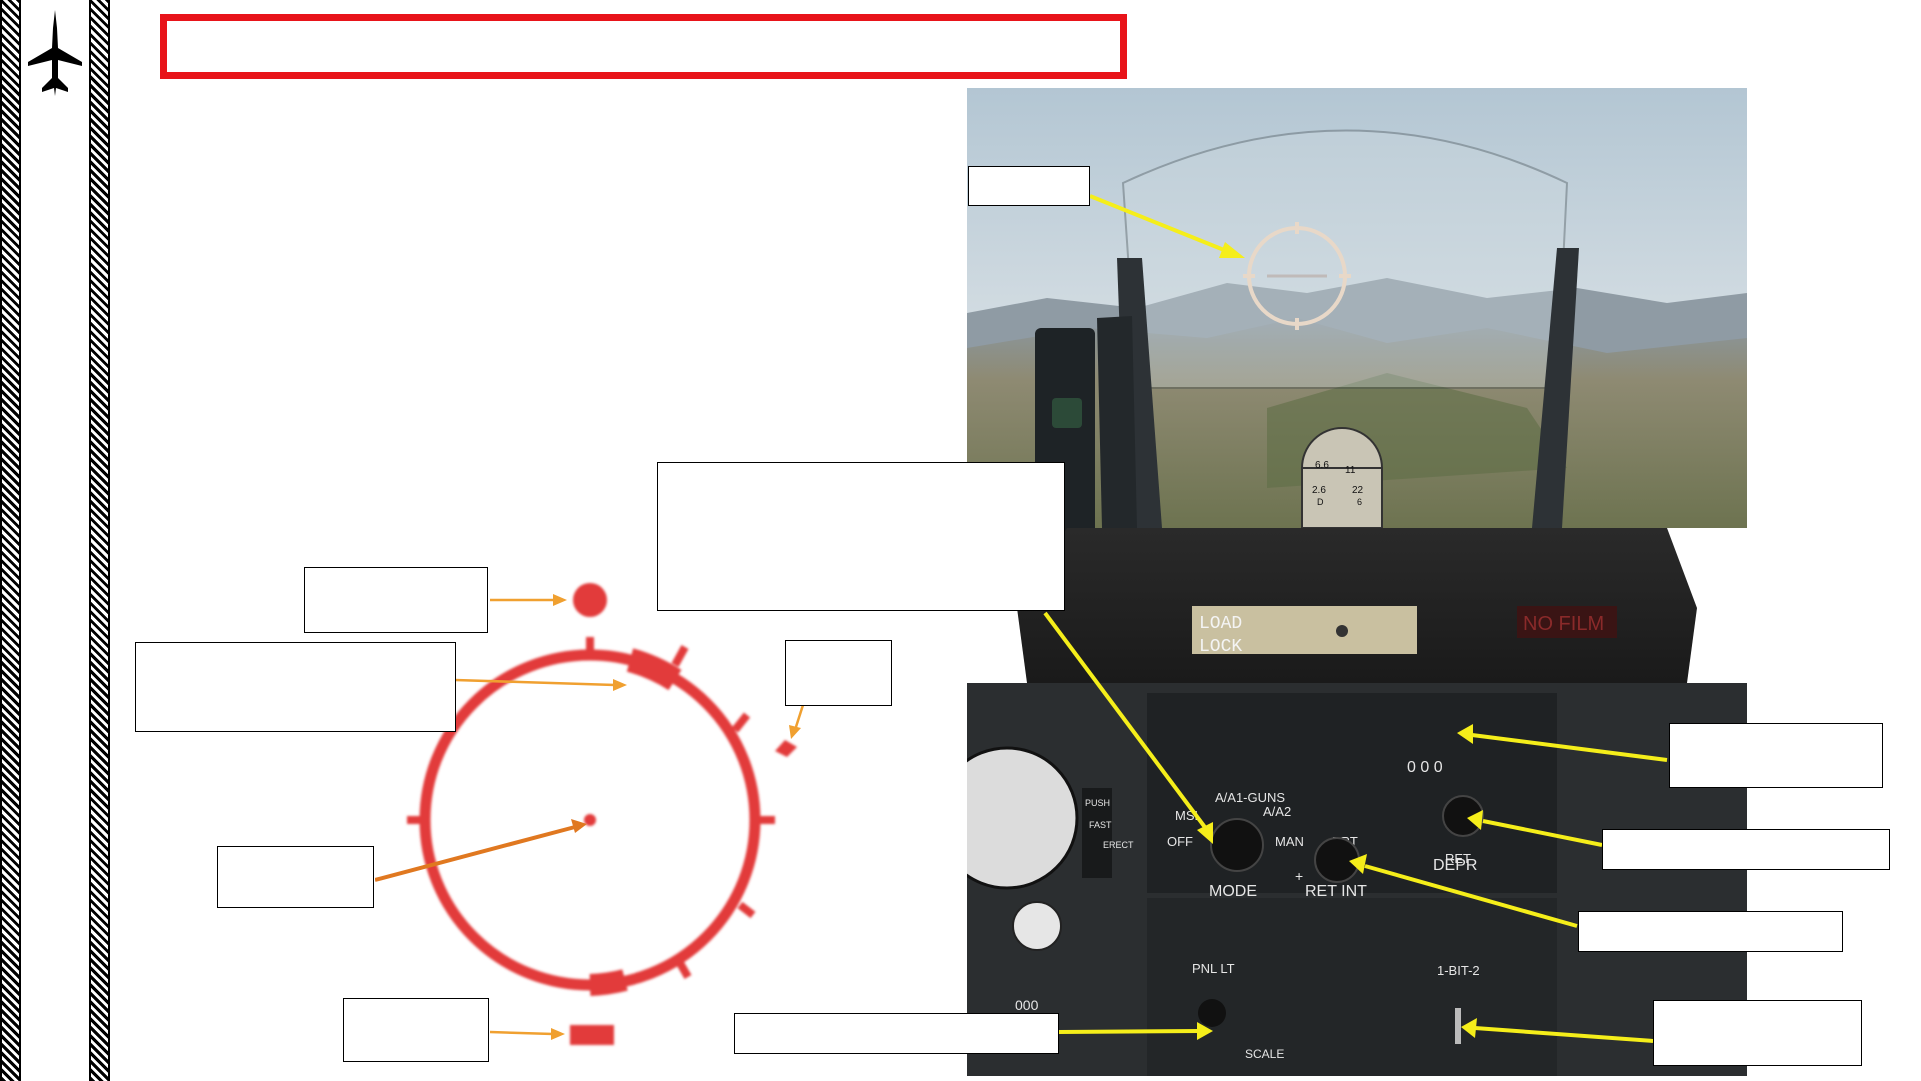 Image resolution: width=1921 pixels, height=1081 pixels. I want to click on jet-silhouette-icon, so click(55, 54).